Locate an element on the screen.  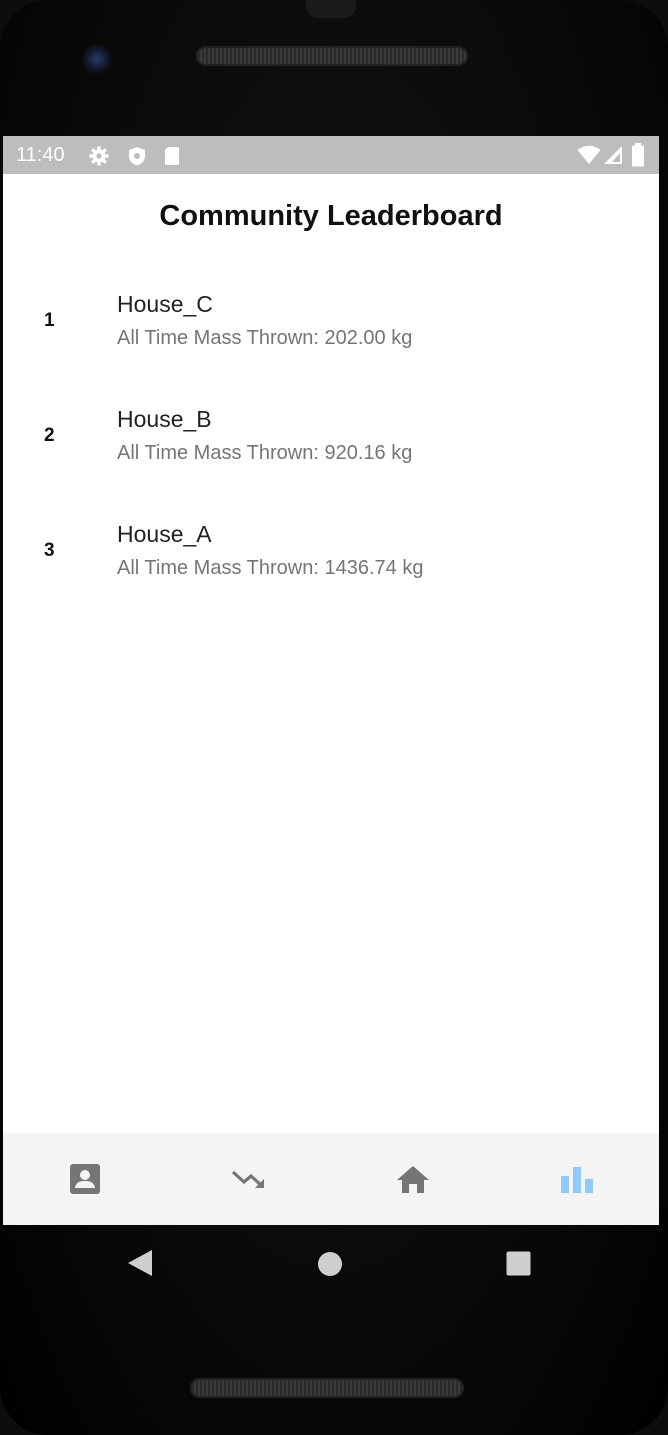
mass-thrown-detail: All Time Mass Thrown: 1436.74 kg is located at coordinates (270, 568).